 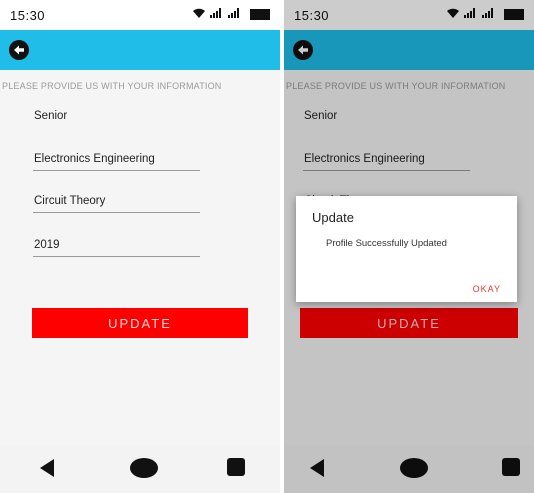 What do you see at coordinates (51, 116) in the screenshot?
I see `year-level-value: Senior` at bounding box center [51, 116].